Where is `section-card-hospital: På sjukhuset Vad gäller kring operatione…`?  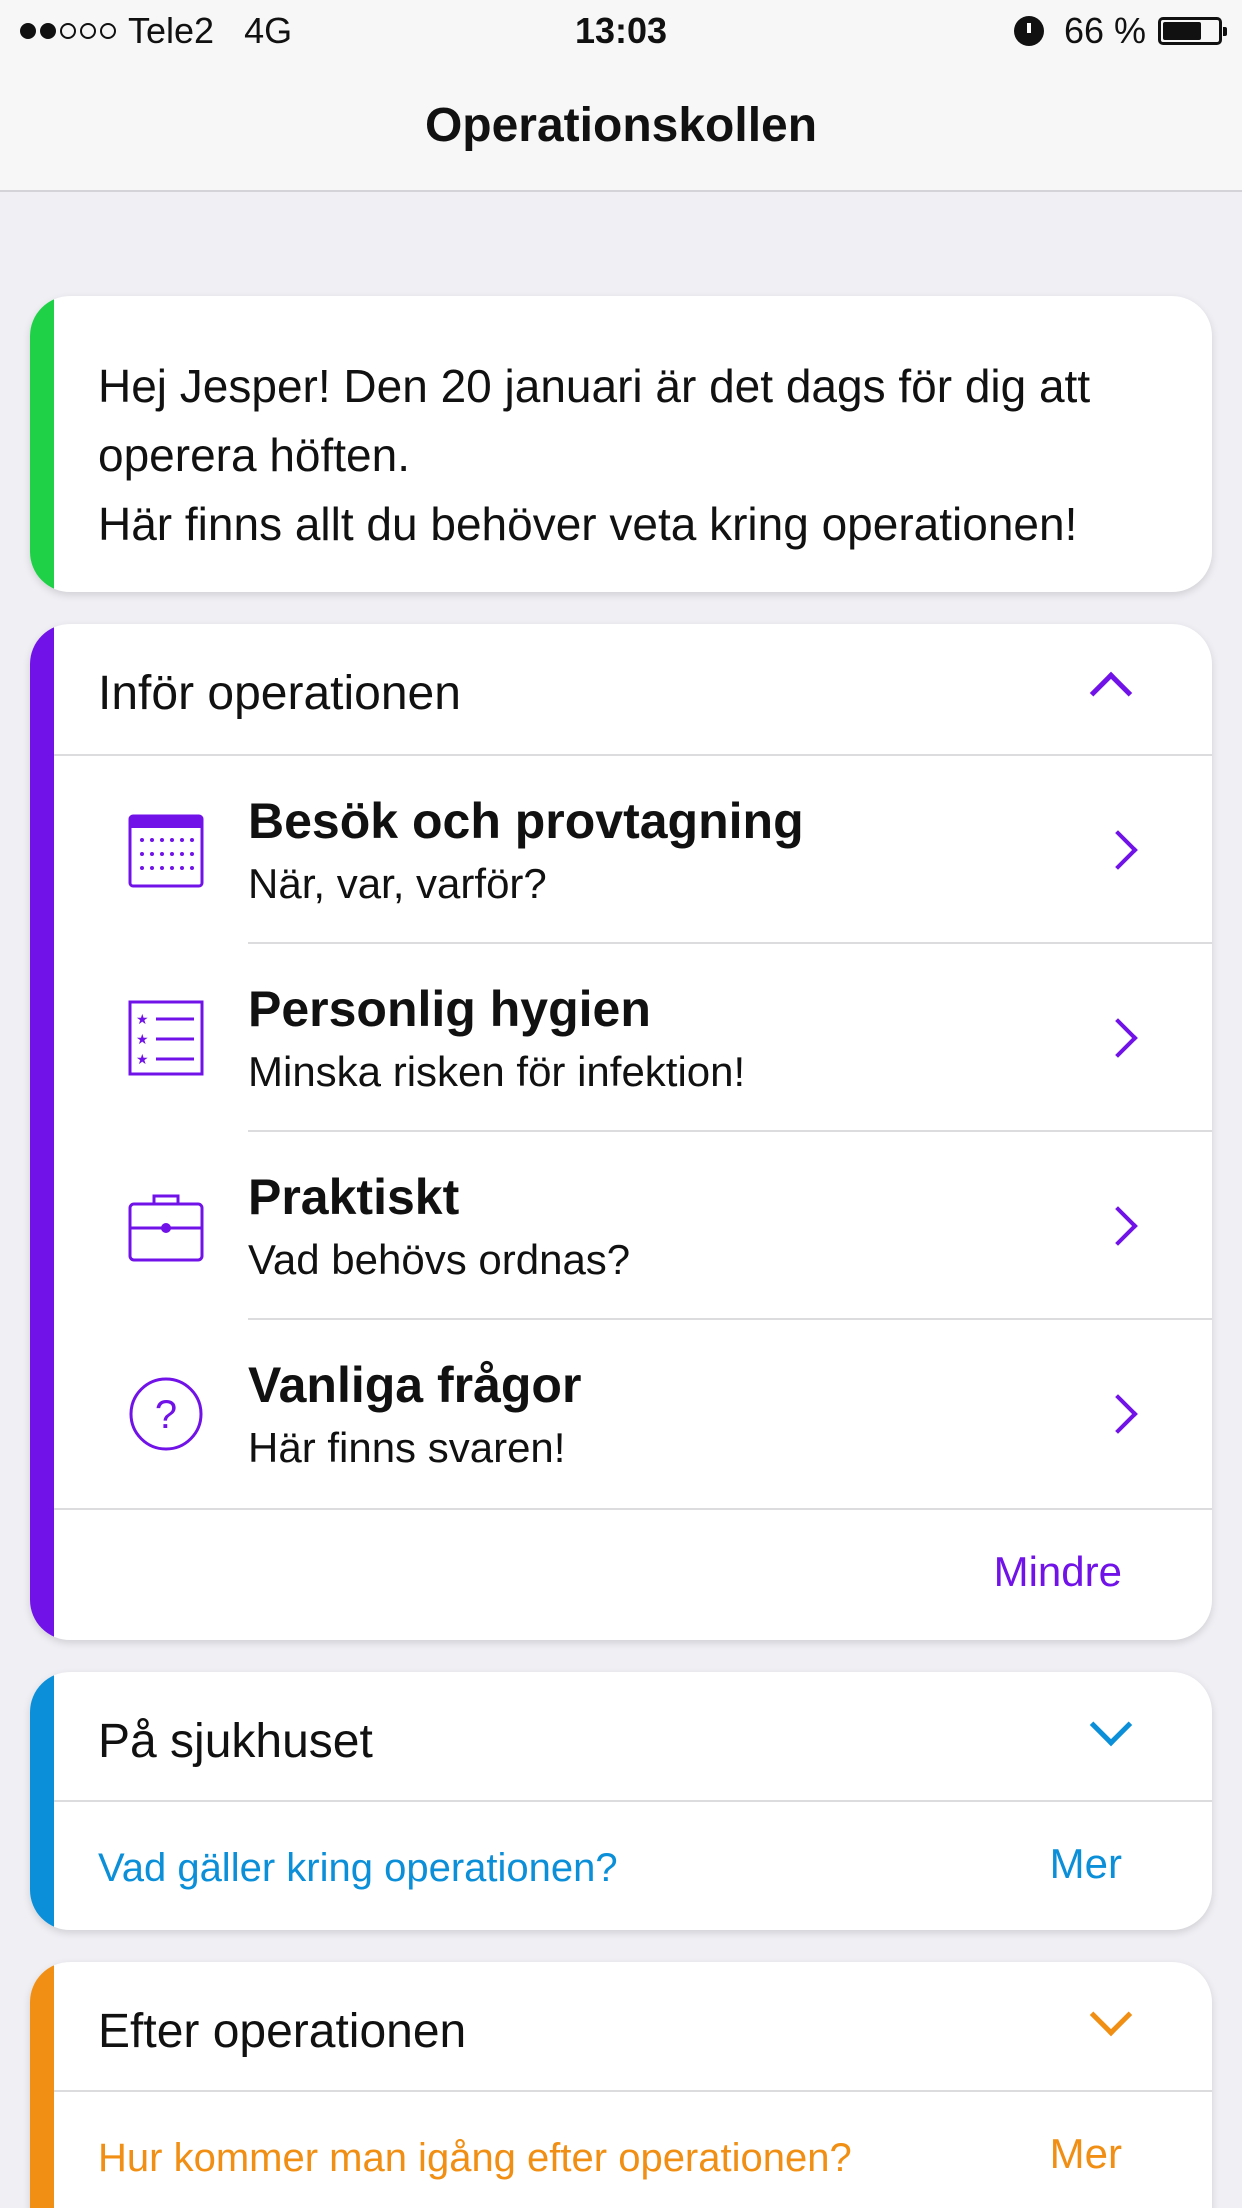 section-card-hospital: På sjukhuset Vad gäller kring operatione… is located at coordinates (621, 1801).